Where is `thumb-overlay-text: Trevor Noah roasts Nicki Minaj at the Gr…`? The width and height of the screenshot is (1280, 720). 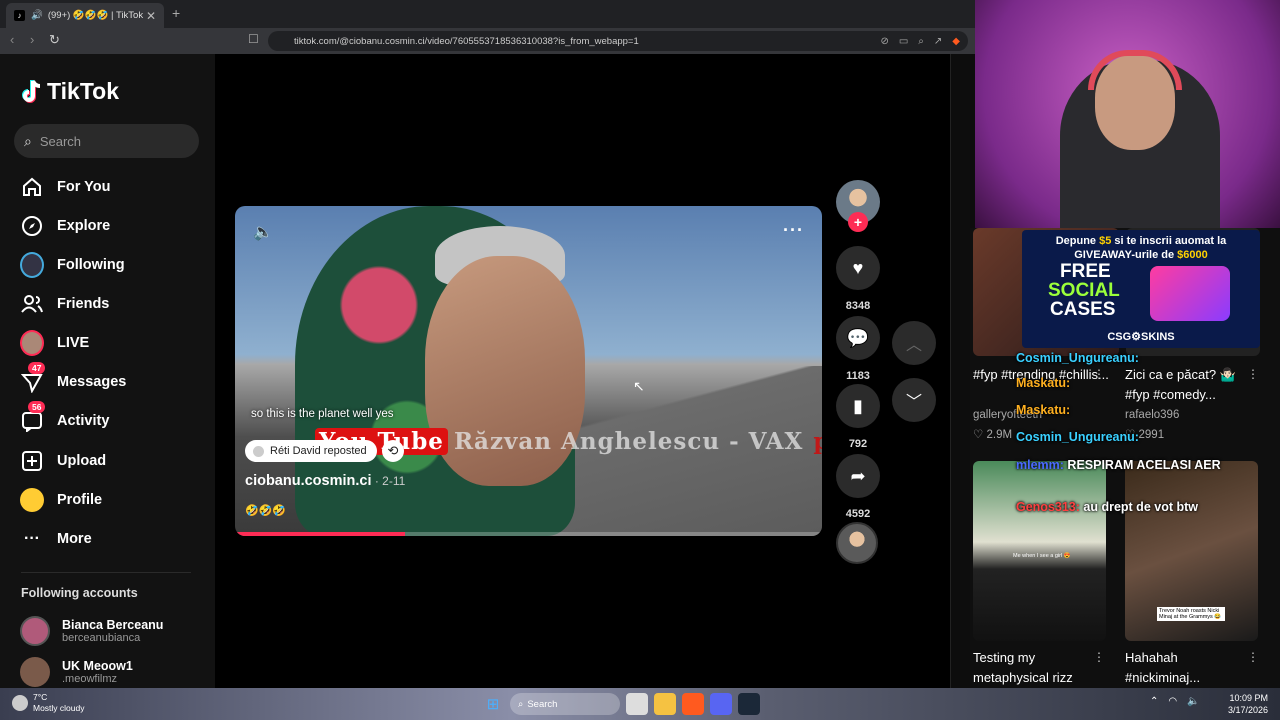
thumb-overlay-text: Trevor Noah roasts Nicki Minaj at the Gr… is located at coordinates (1191, 614).